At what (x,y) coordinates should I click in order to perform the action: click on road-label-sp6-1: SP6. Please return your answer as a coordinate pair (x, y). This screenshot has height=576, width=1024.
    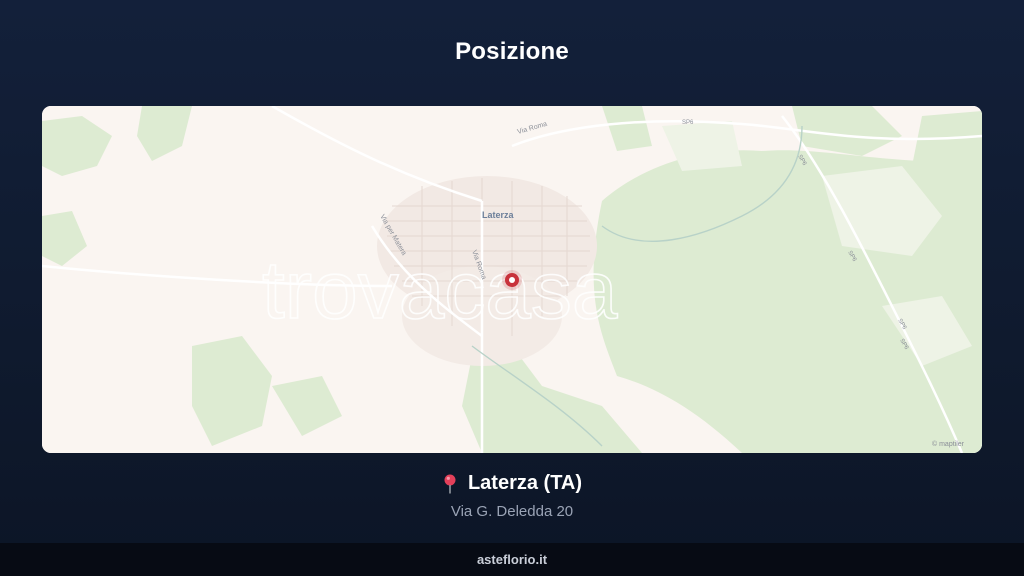
    Looking at the image, I should click on (688, 123).